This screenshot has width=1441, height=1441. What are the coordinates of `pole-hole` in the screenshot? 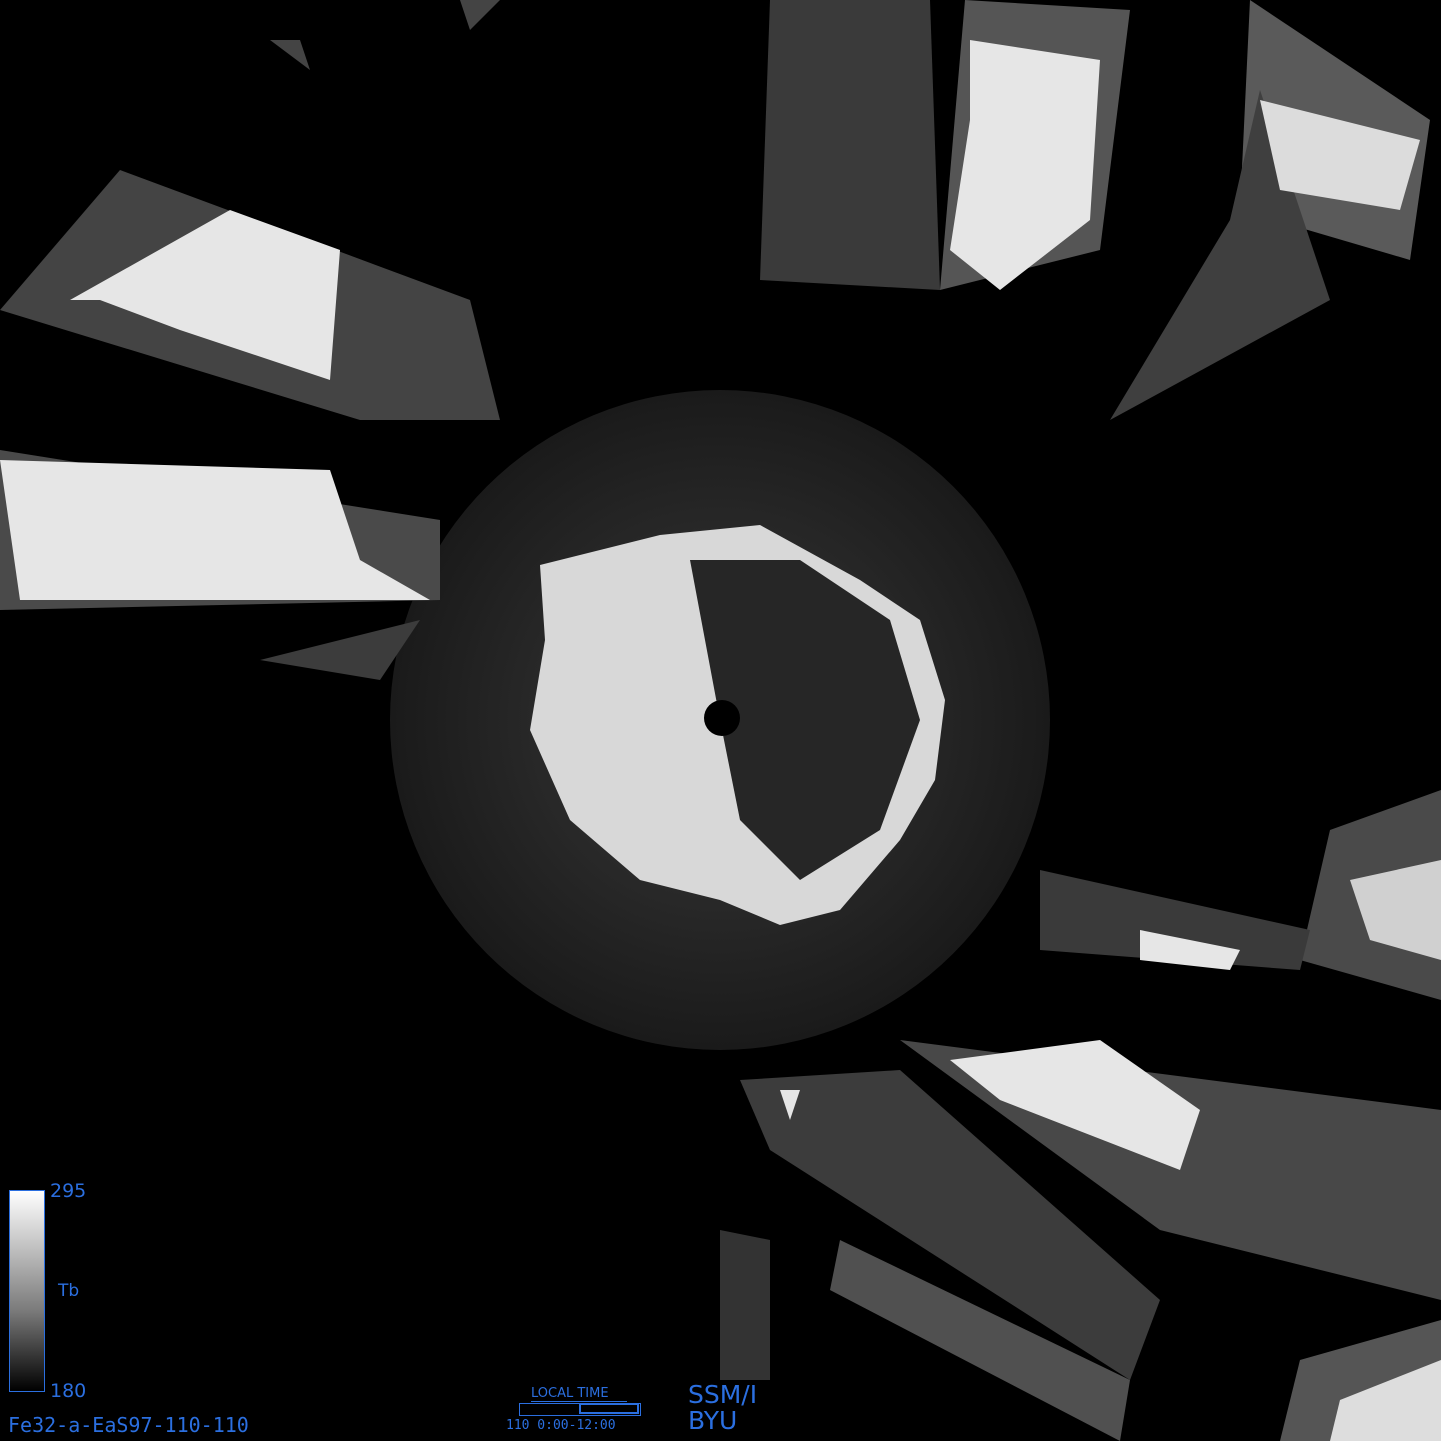 It's located at (722, 718).